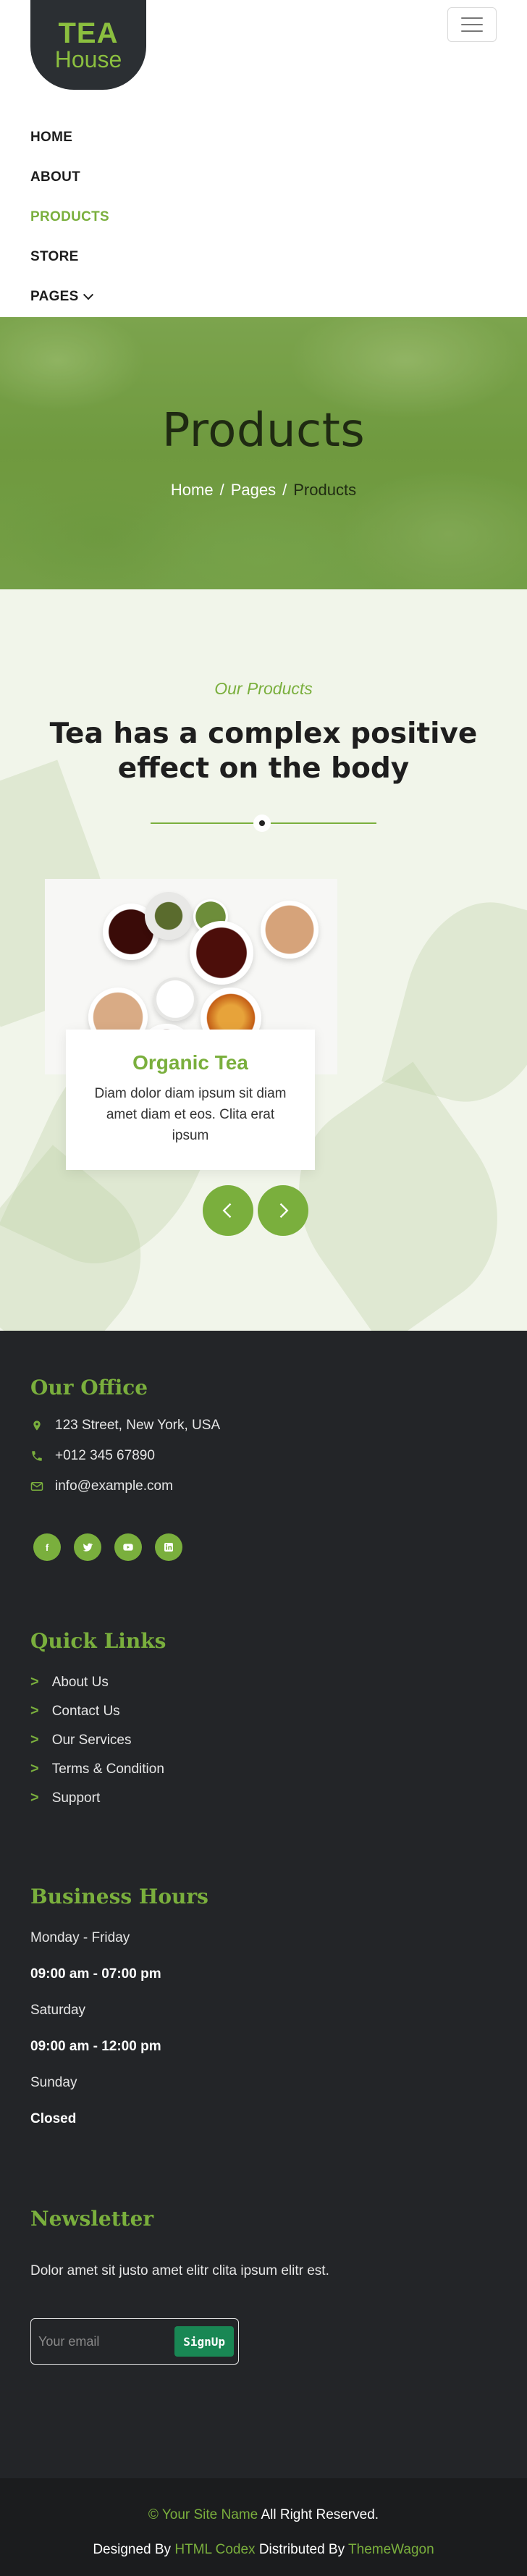  I want to click on footer-hours-heading: Business Hours, so click(119, 1896).